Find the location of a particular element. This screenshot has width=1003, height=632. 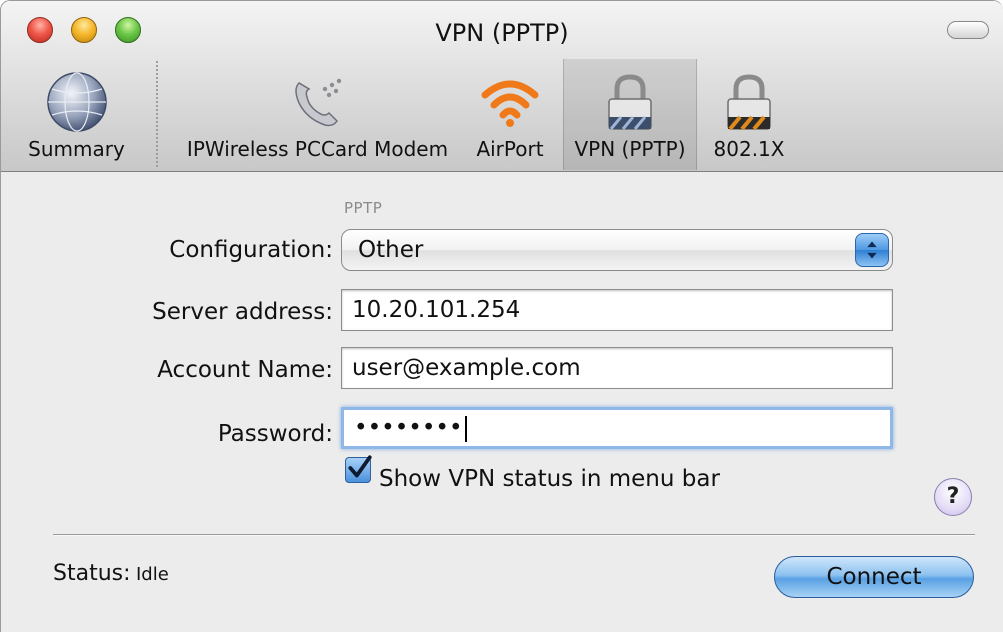

toolbar-label-summary: Summary is located at coordinates (76, 149).